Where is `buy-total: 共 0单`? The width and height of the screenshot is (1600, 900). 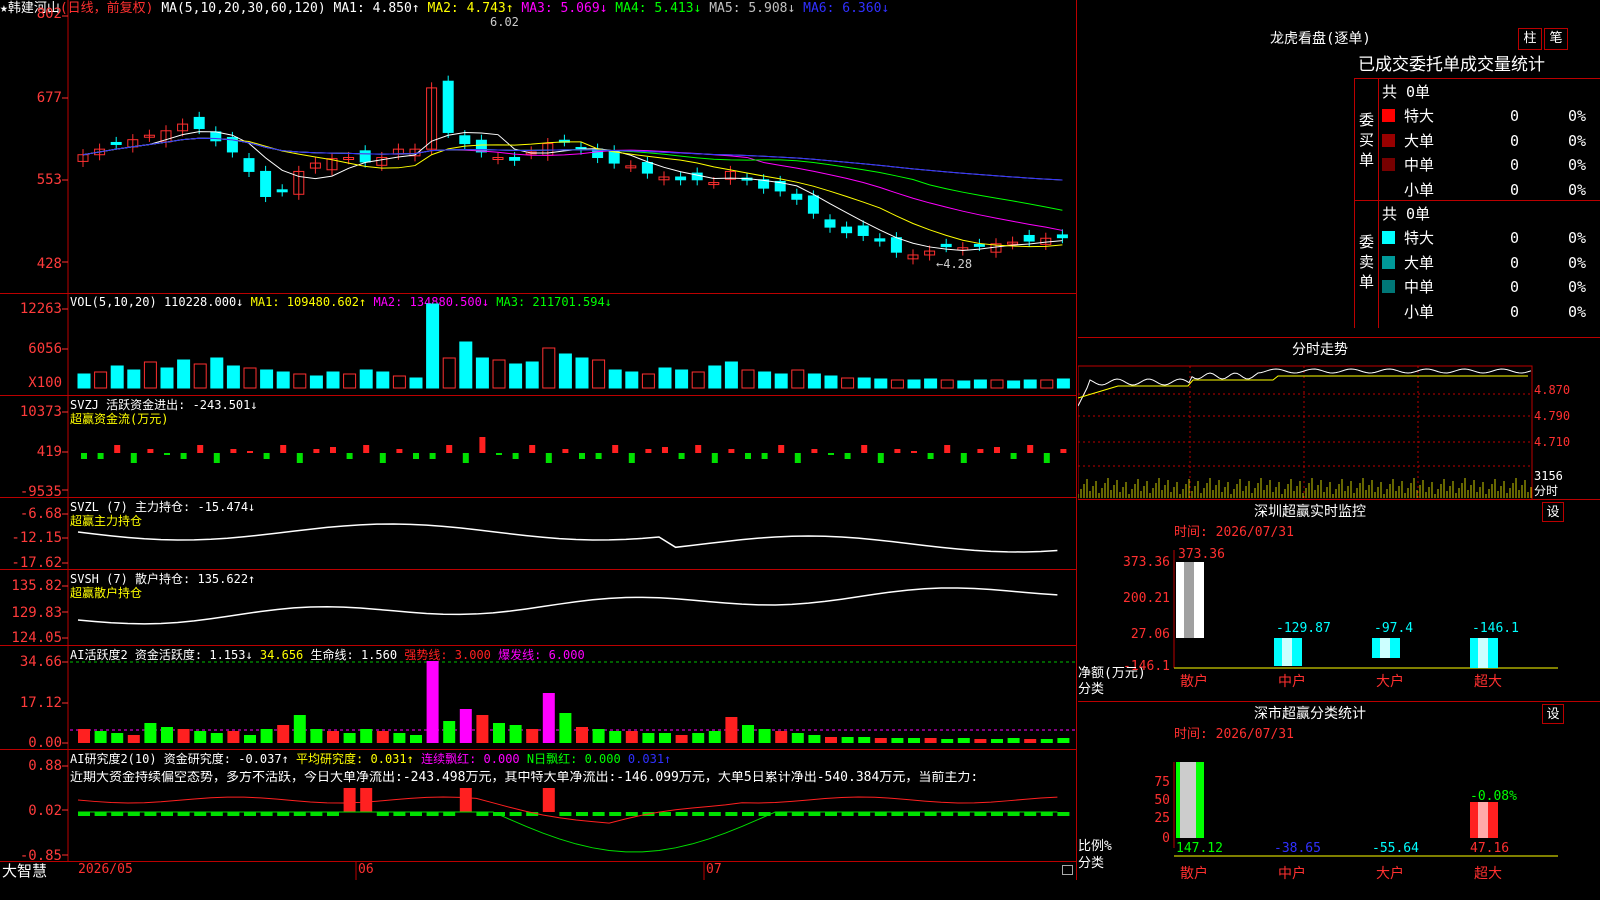 buy-total: 共 0单 is located at coordinates (1406, 92).